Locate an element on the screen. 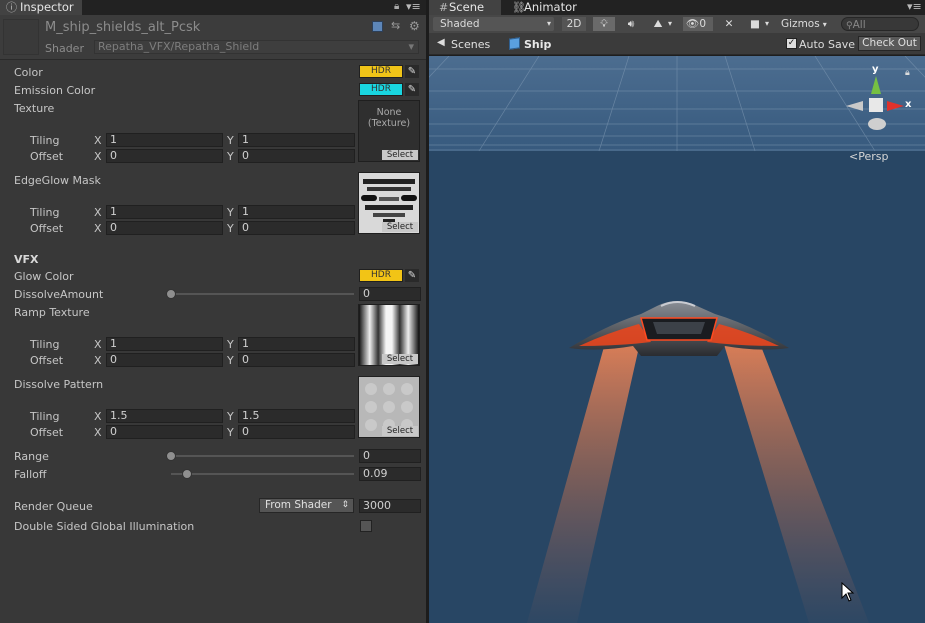  range-field: 0 is located at coordinates (390, 456).